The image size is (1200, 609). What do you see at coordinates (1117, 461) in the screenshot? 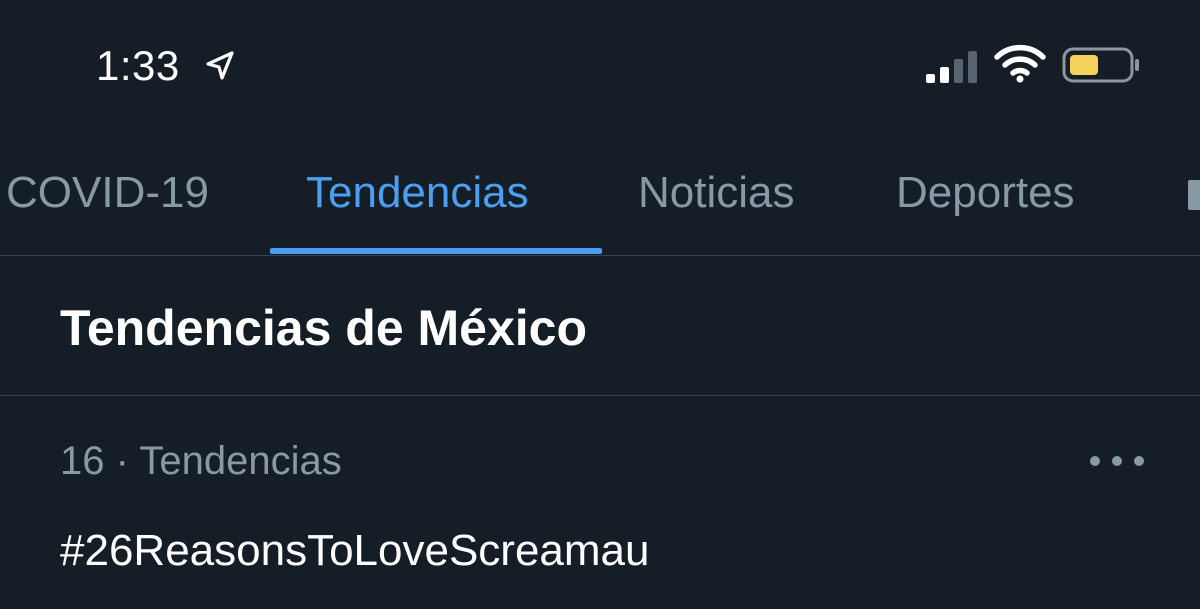
I see `more-horizontal-icon` at bounding box center [1117, 461].